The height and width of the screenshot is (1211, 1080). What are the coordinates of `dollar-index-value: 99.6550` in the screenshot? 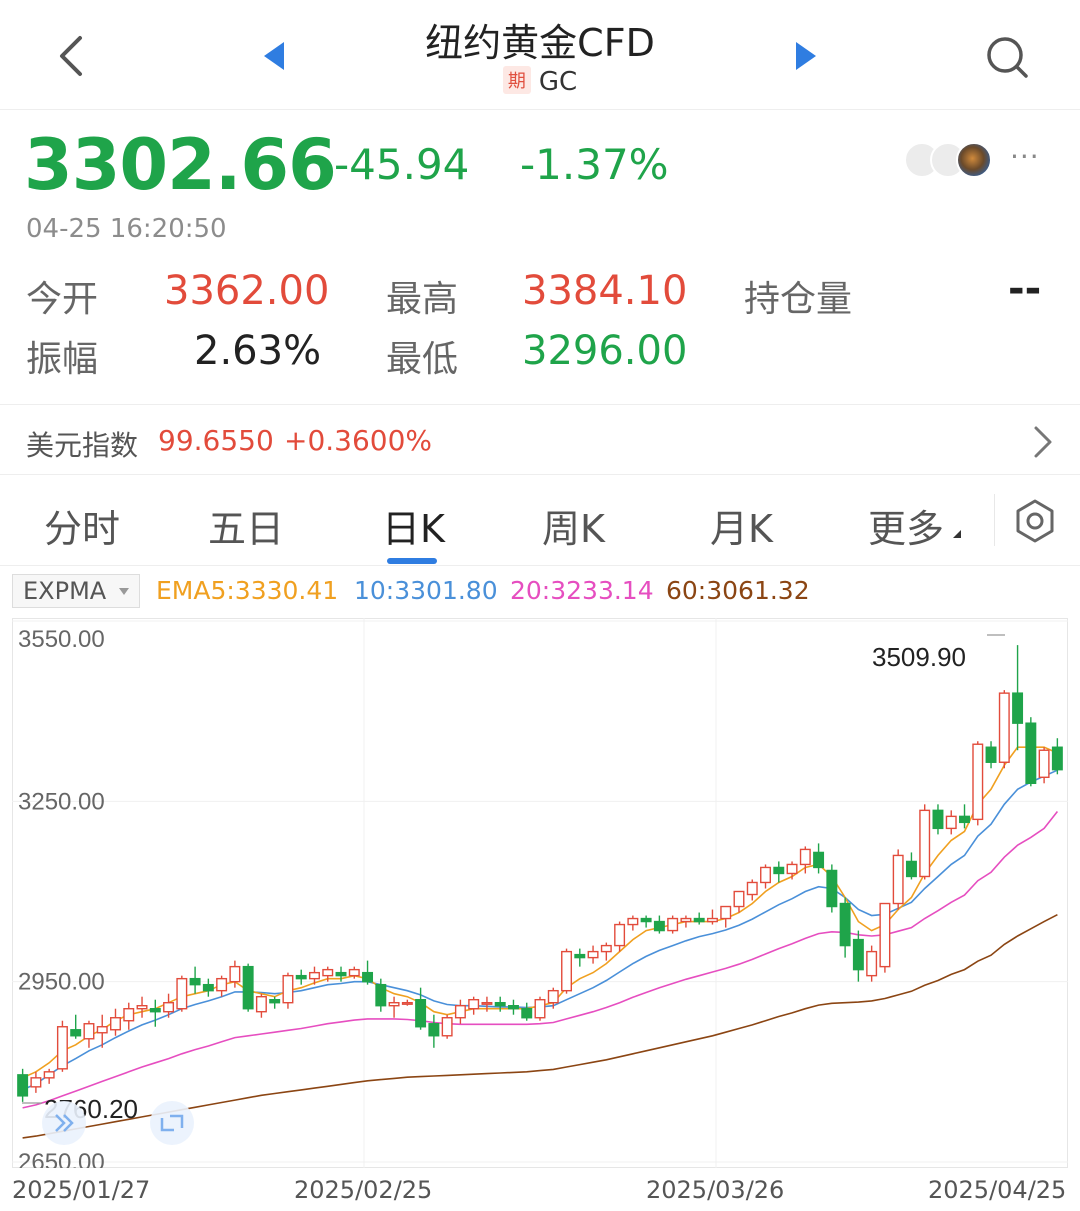 It's located at (216, 440).